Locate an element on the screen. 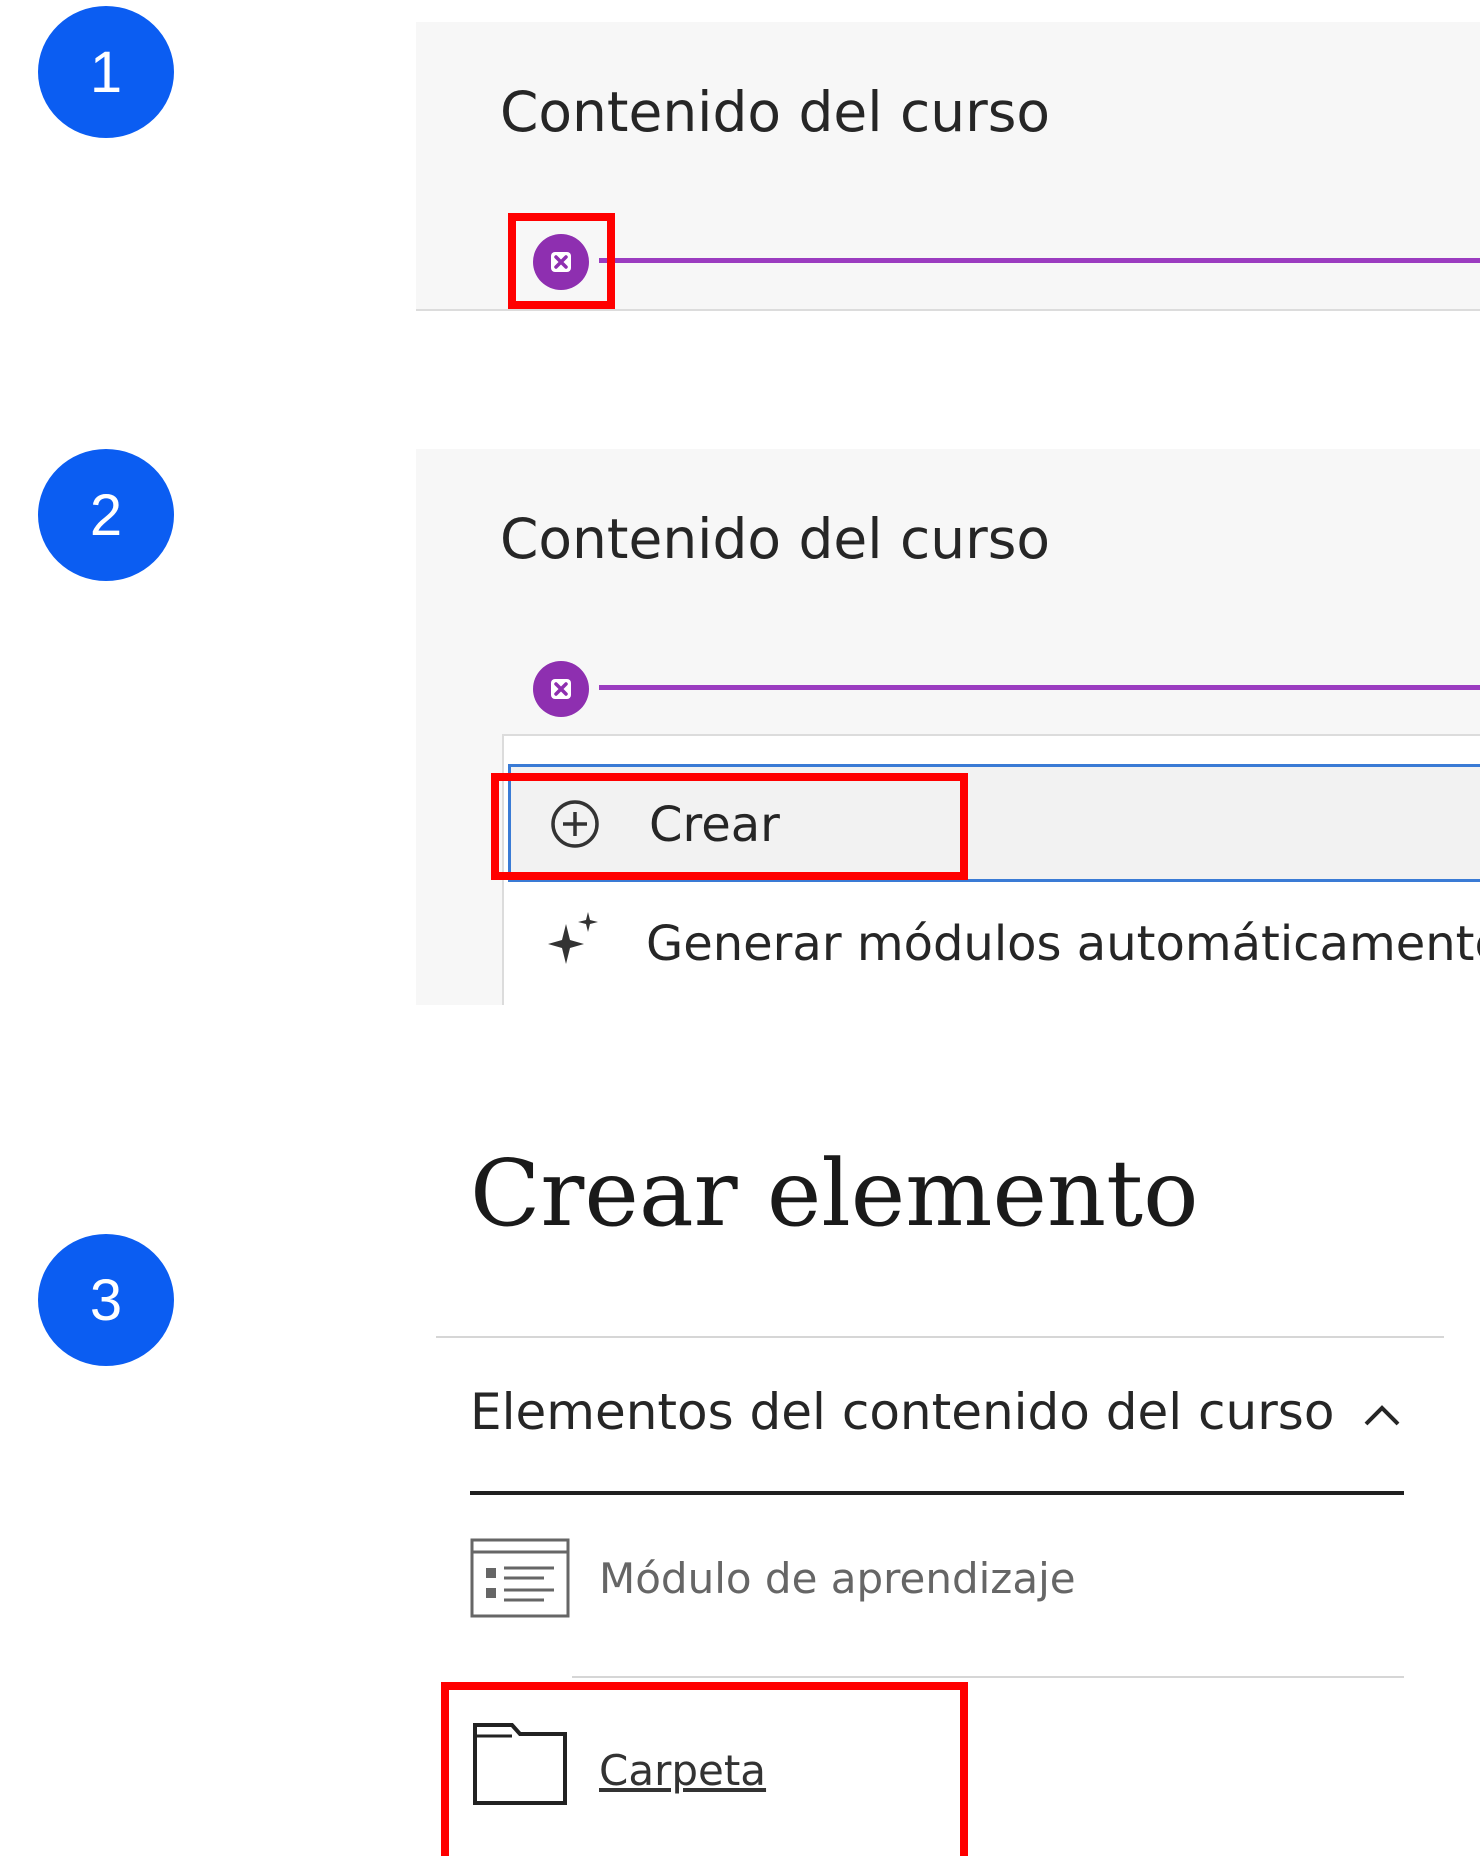  menu-item-label: Generar módulos automáticamente is located at coordinates (1063, 944).